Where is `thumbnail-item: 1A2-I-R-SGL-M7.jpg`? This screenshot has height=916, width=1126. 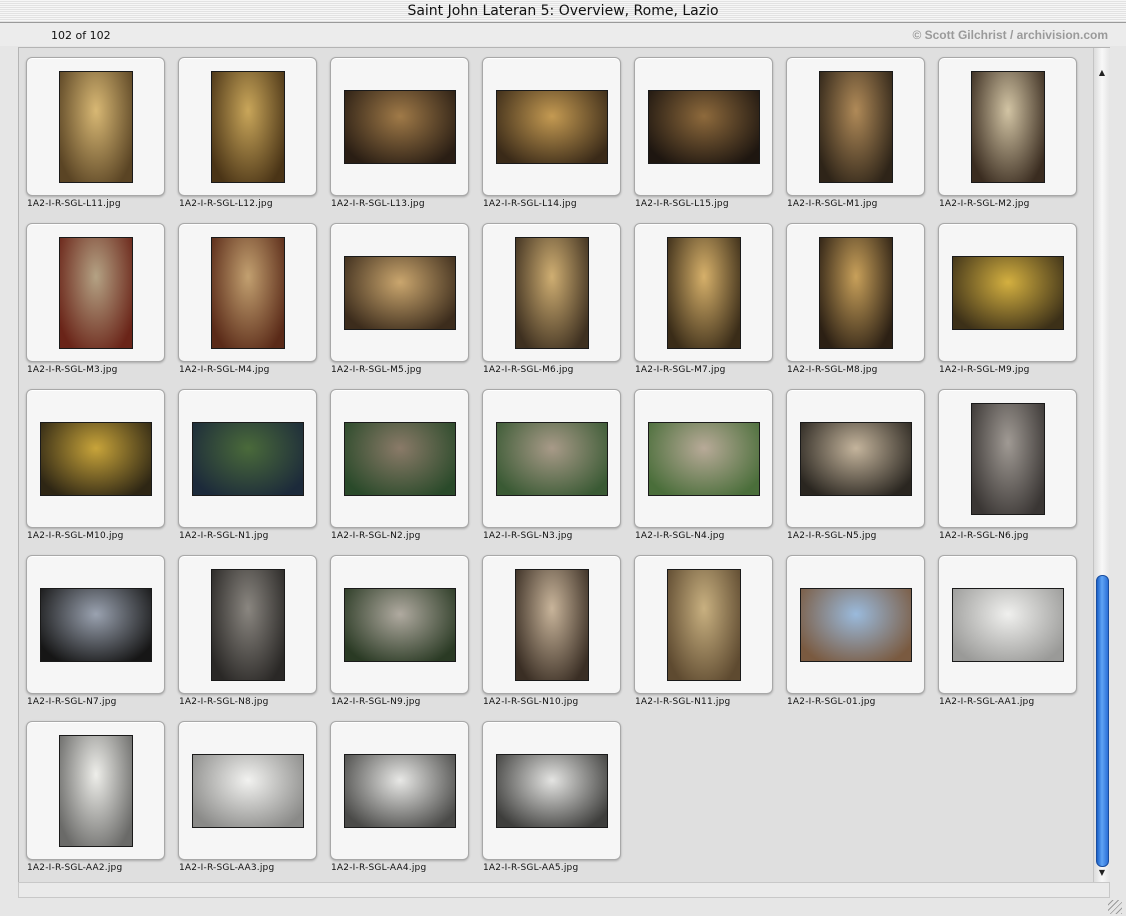 thumbnail-item: 1A2-I-R-SGL-M7.jpg is located at coordinates (700, 295).